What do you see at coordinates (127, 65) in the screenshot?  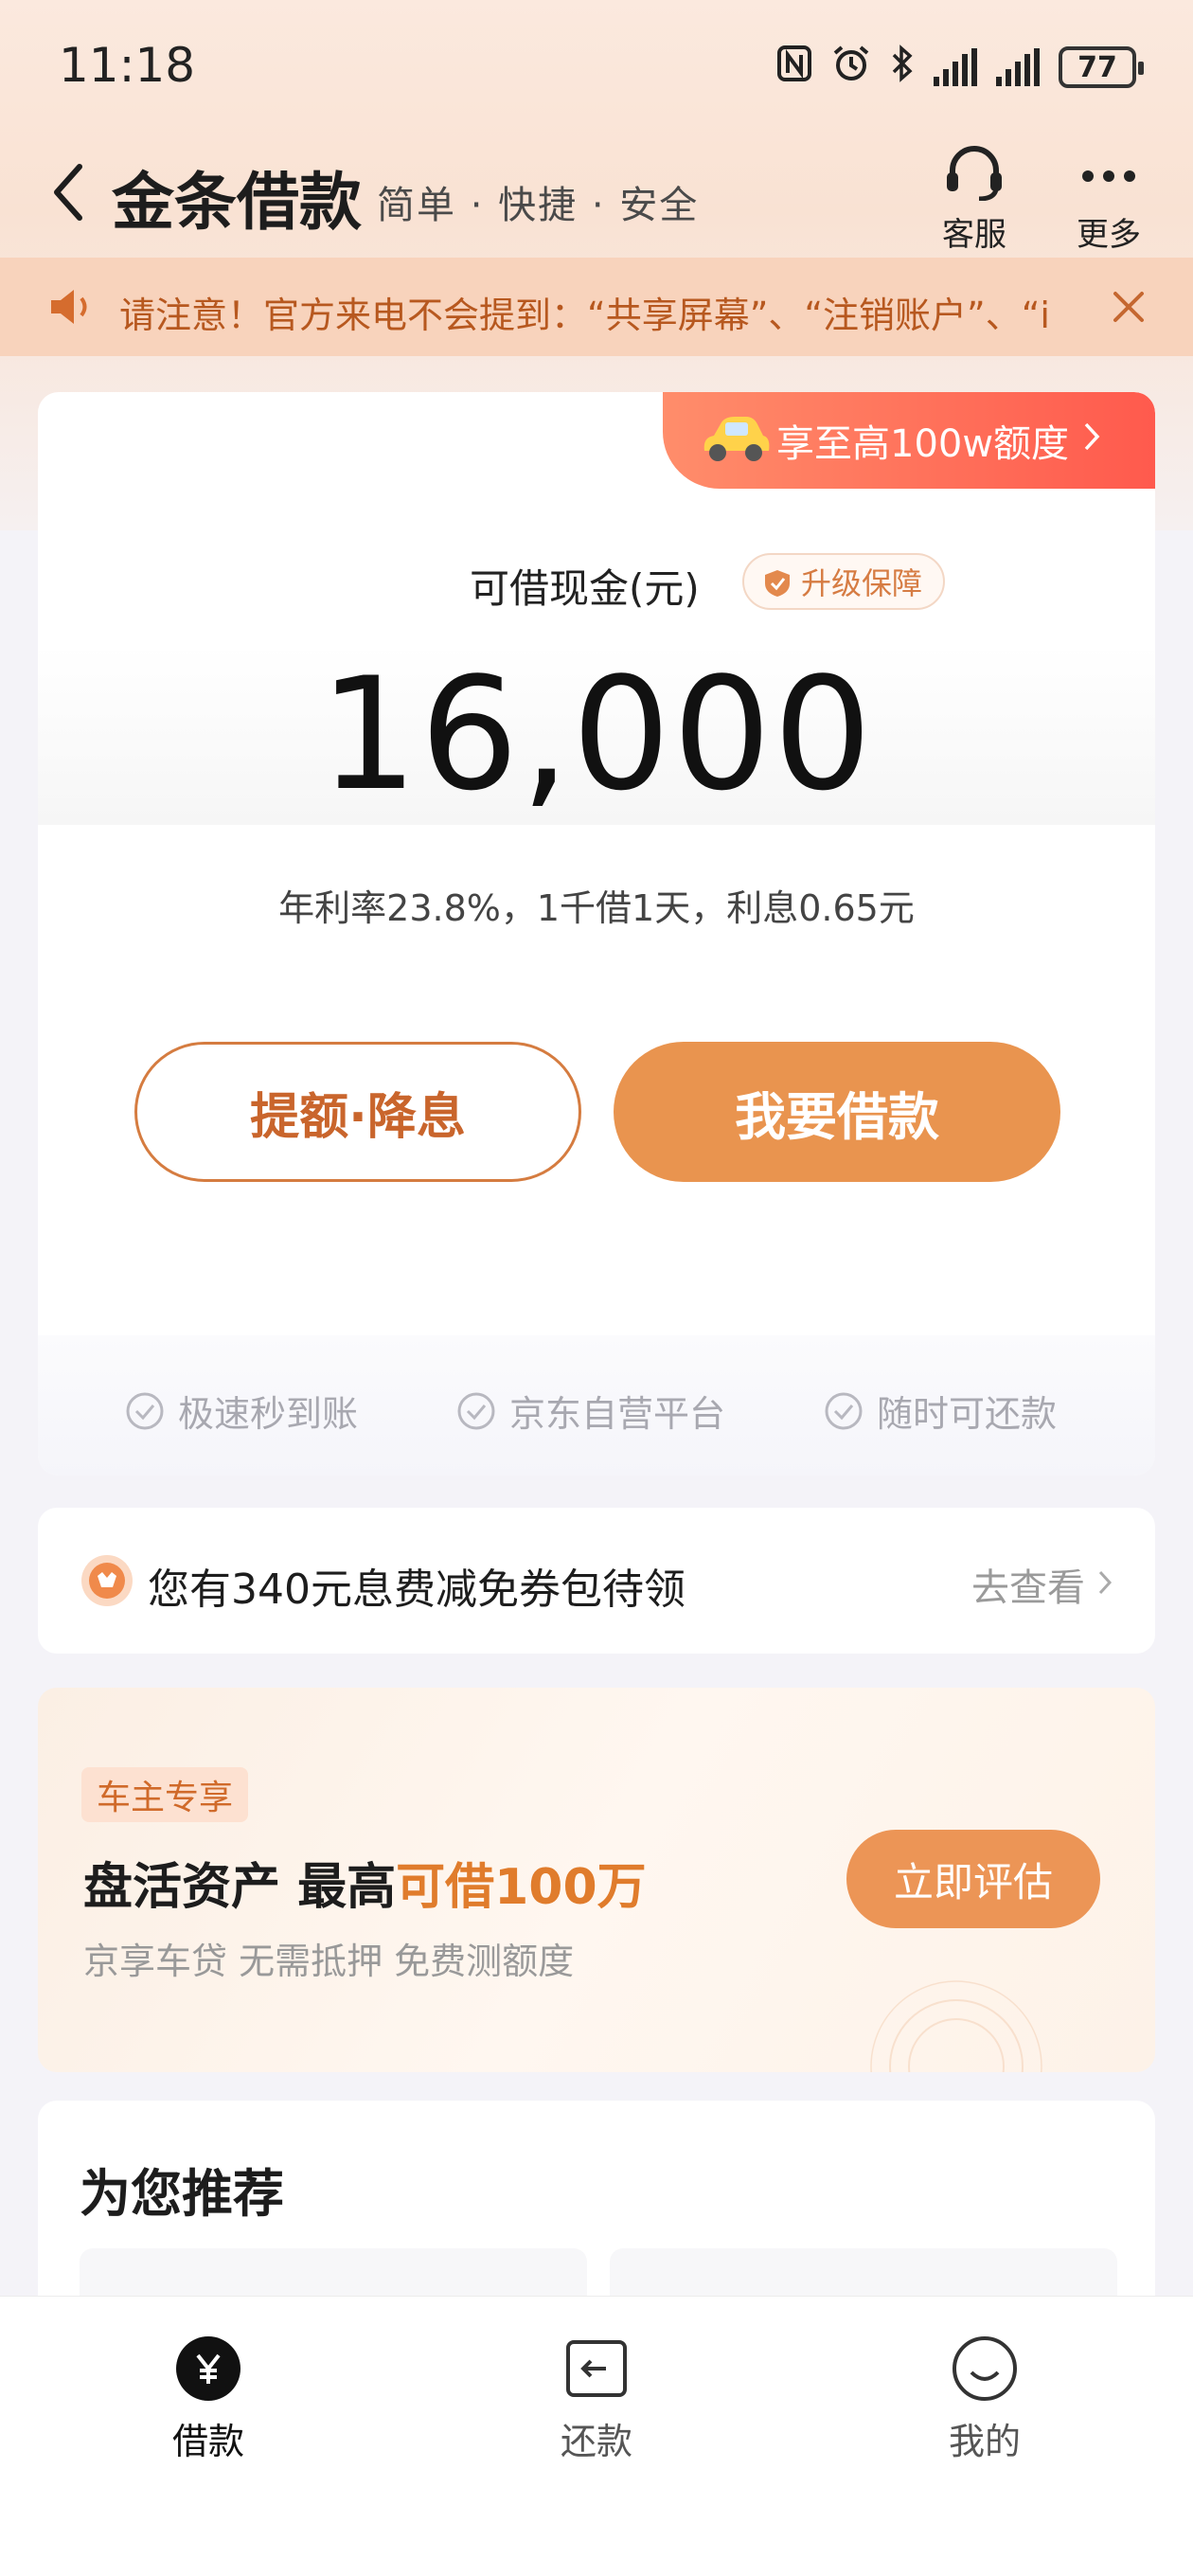 I see `status-time: 11:18` at bounding box center [127, 65].